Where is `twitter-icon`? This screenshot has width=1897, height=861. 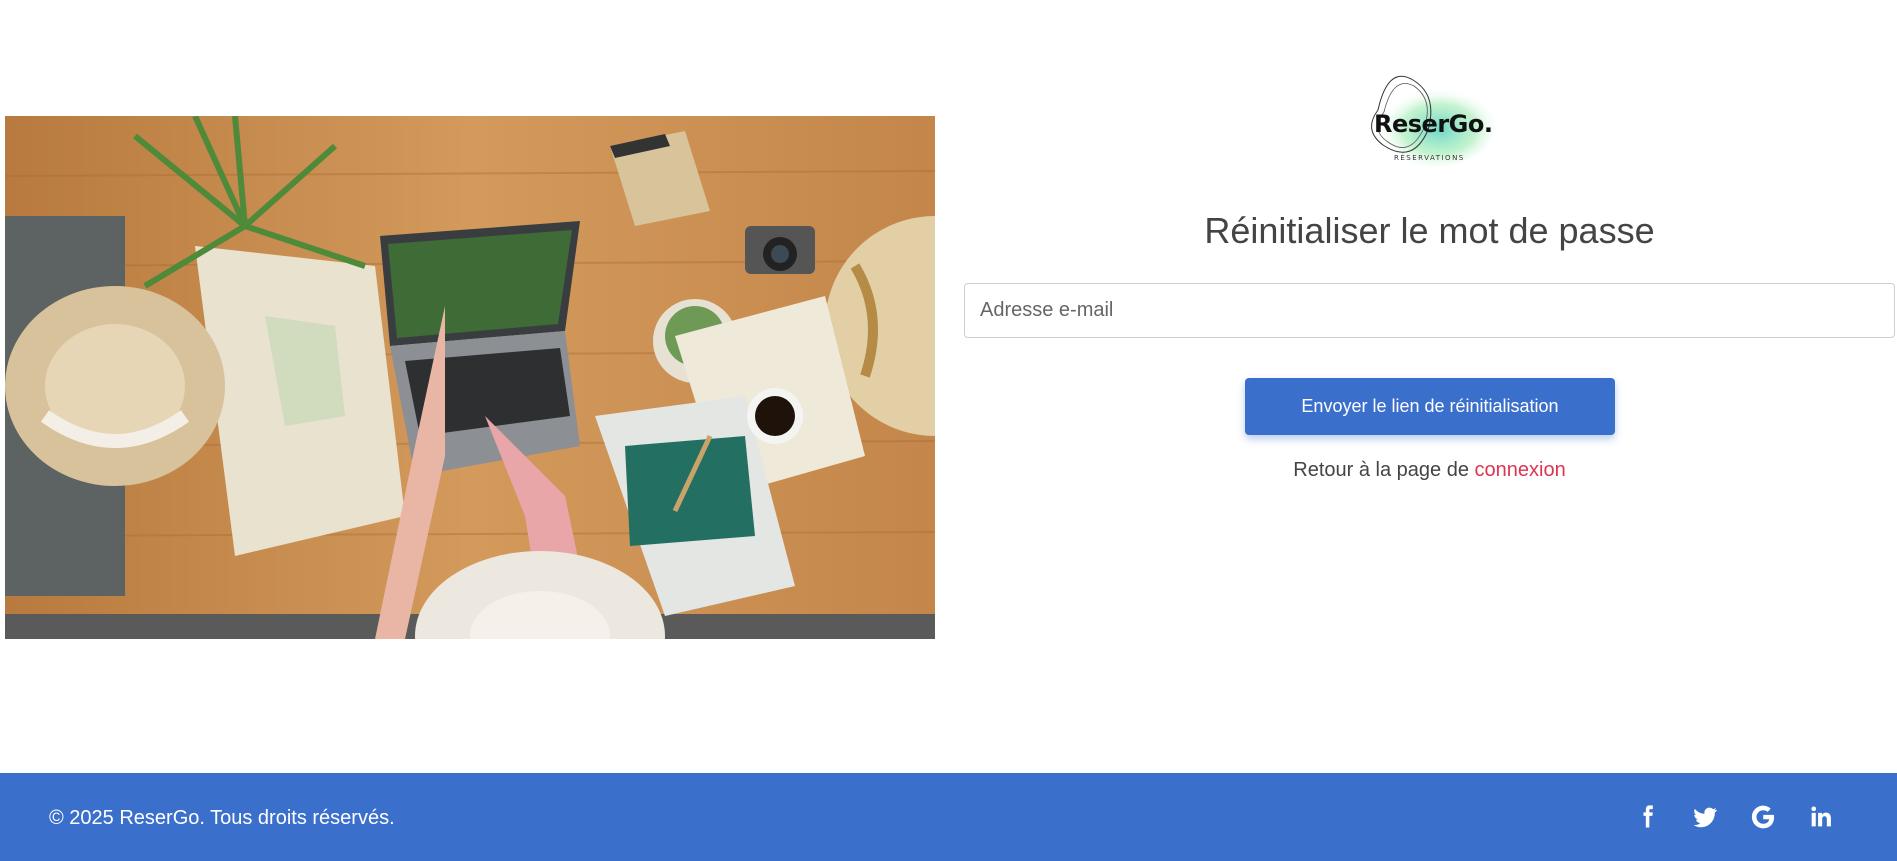
twitter-icon is located at coordinates (1705, 817).